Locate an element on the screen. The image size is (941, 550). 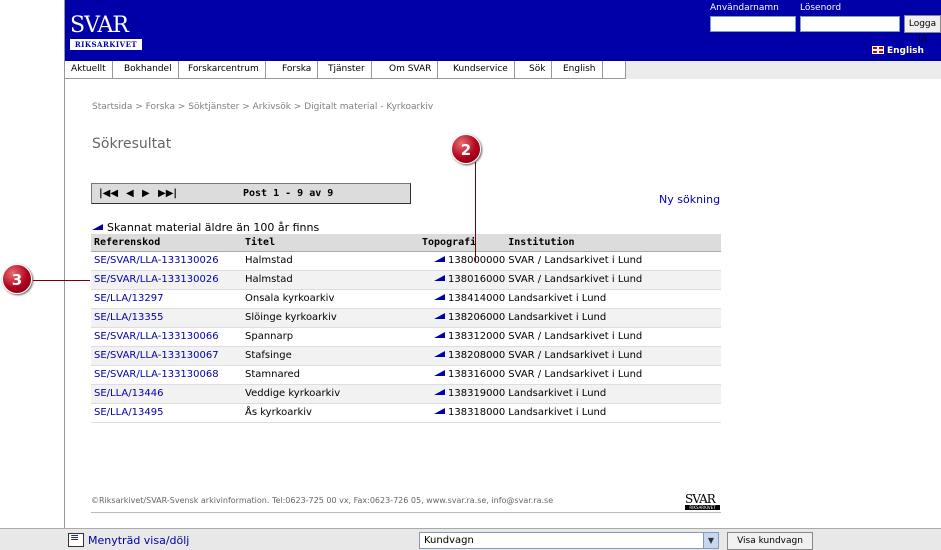
prev-page-icon: ◀ is located at coordinates (130, 193).